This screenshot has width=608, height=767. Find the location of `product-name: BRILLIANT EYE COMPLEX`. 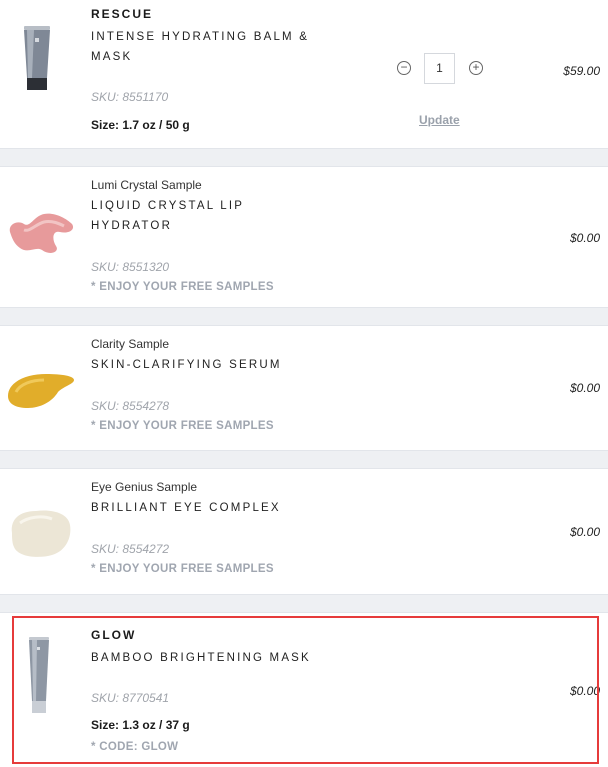

product-name: BRILLIANT EYE COMPLEX is located at coordinates (221, 508).